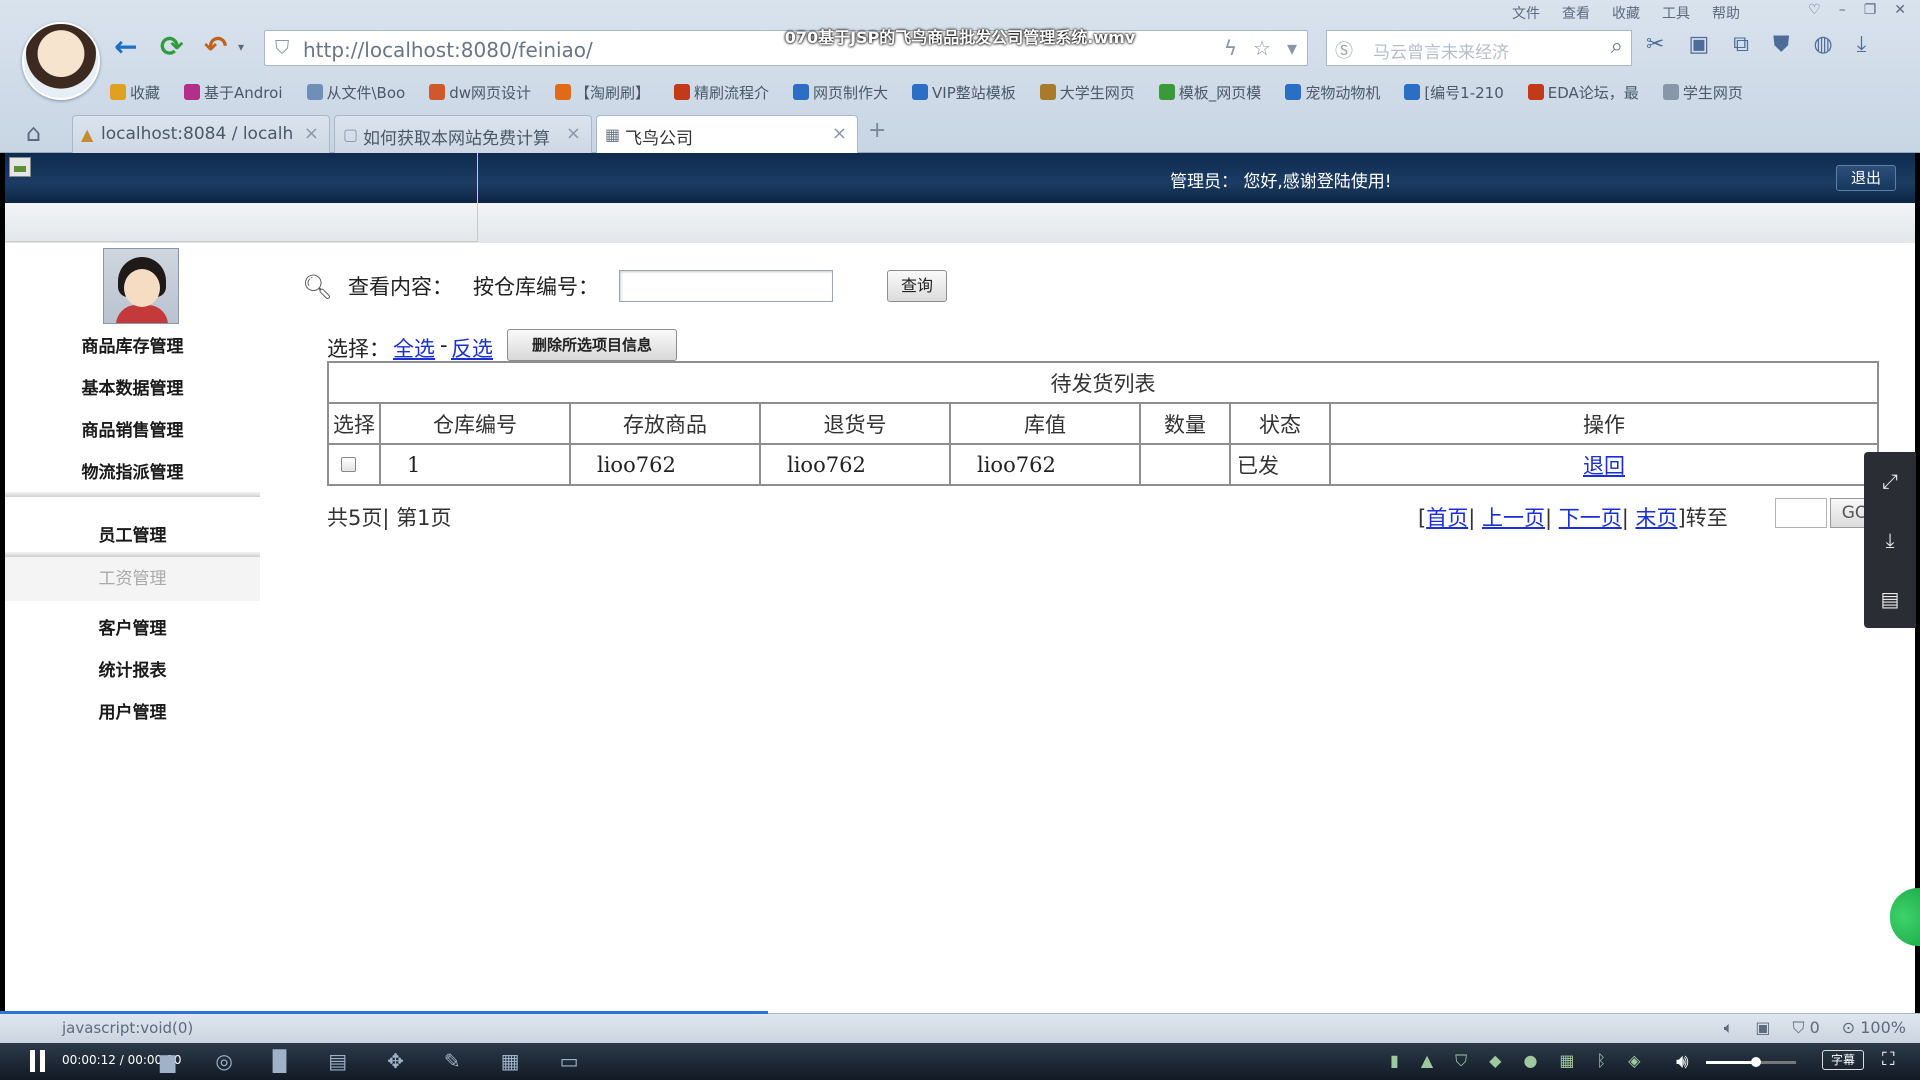 The image size is (1920, 1080). What do you see at coordinates (132, 579) in the screenshot?
I see `sidebar-item-salary: 工资管理` at bounding box center [132, 579].